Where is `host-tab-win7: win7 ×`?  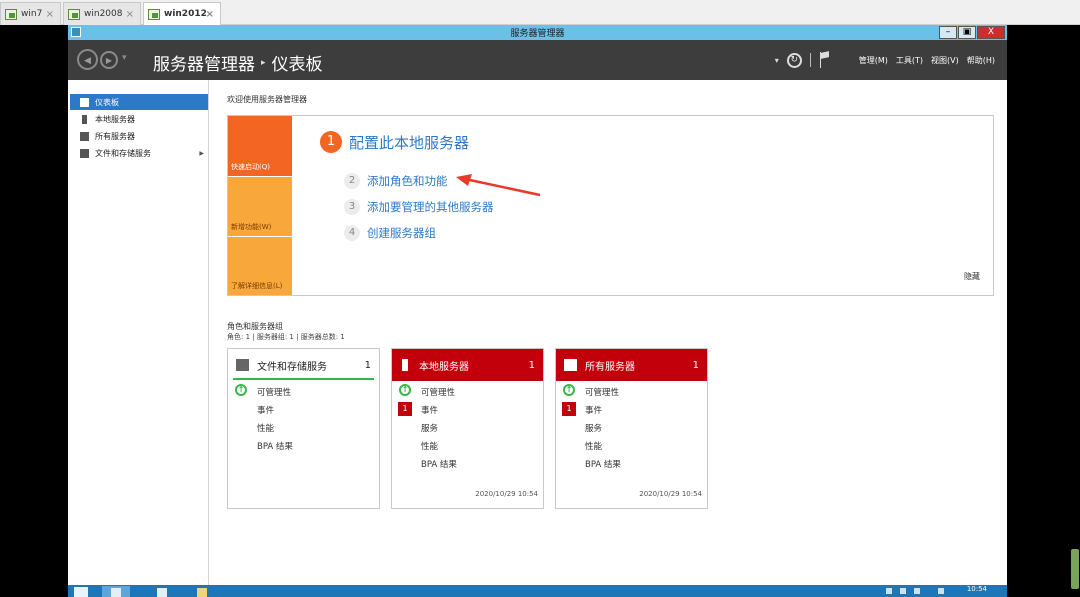
host-tab-win7: win7 × is located at coordinates (30, 13).